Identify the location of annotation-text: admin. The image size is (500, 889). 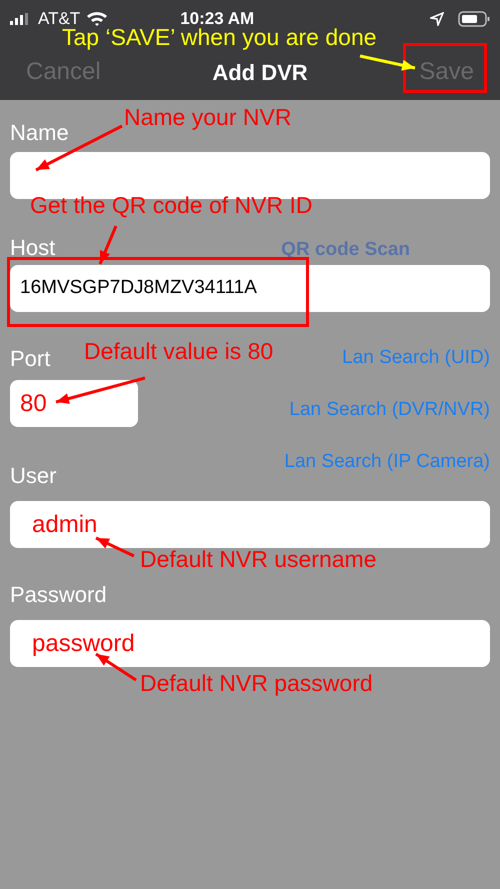
(65, 525).